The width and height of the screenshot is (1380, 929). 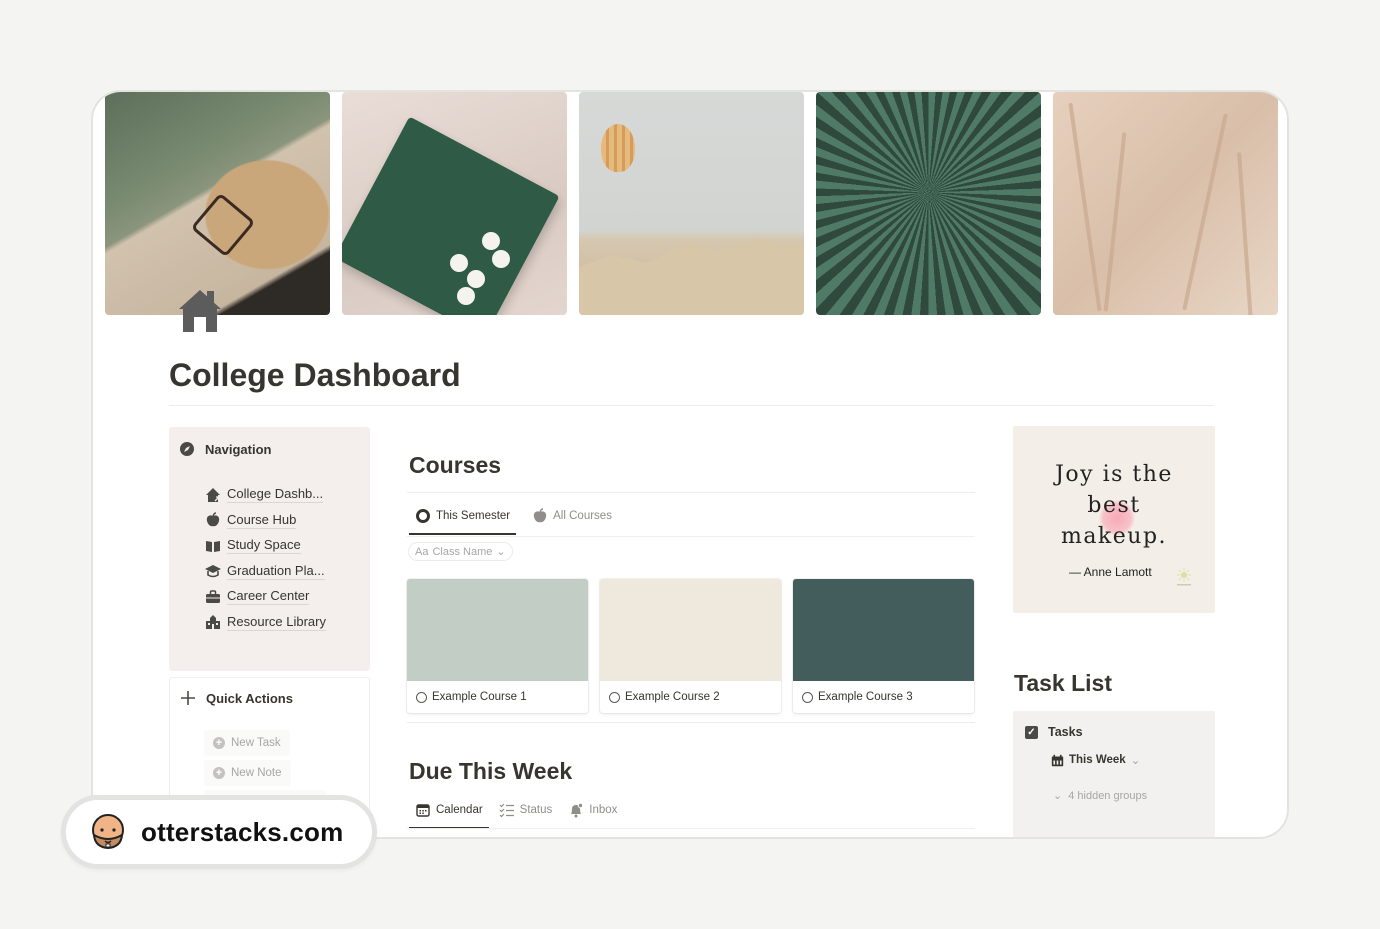 I want to click on otter-logo-icon, so click(x=108, y=832).